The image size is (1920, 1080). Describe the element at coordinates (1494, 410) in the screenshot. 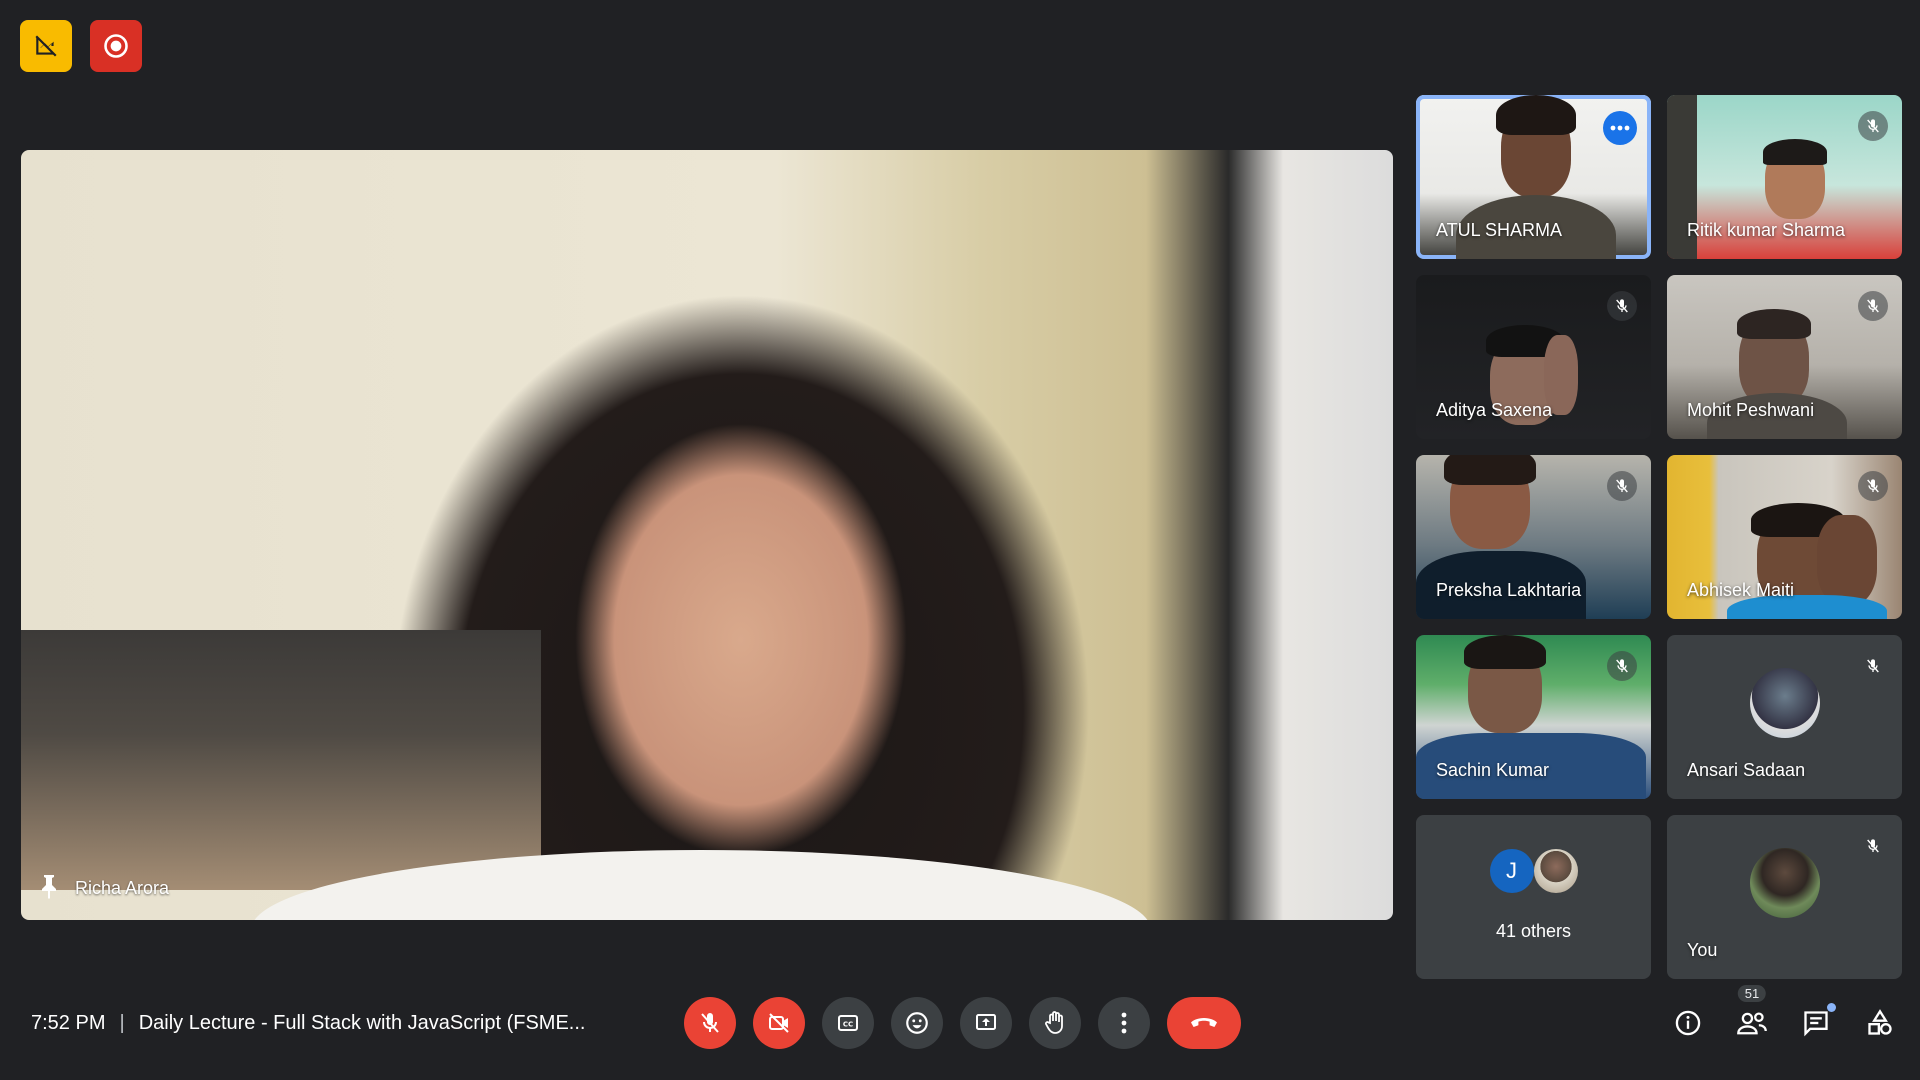

I see `participant-name: Aditya Saxena` at that location.